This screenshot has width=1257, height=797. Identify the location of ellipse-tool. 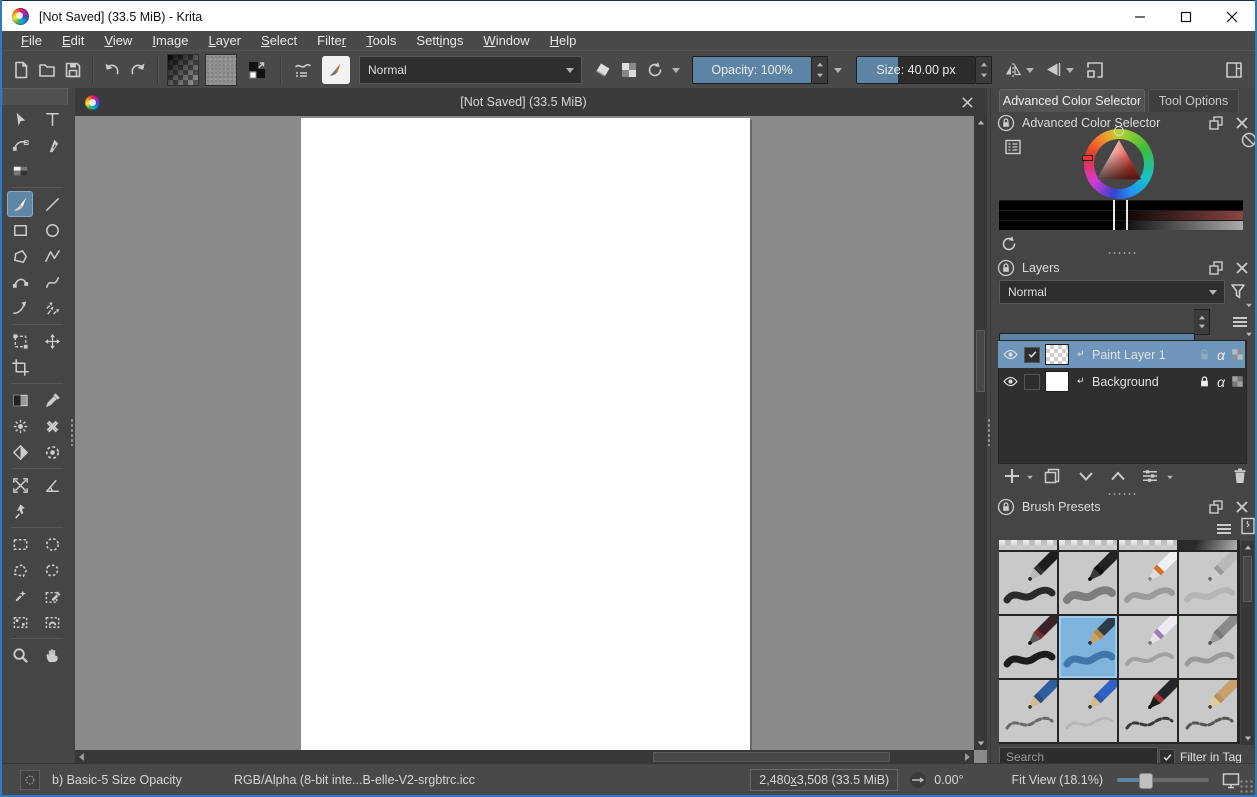
(52, 230).